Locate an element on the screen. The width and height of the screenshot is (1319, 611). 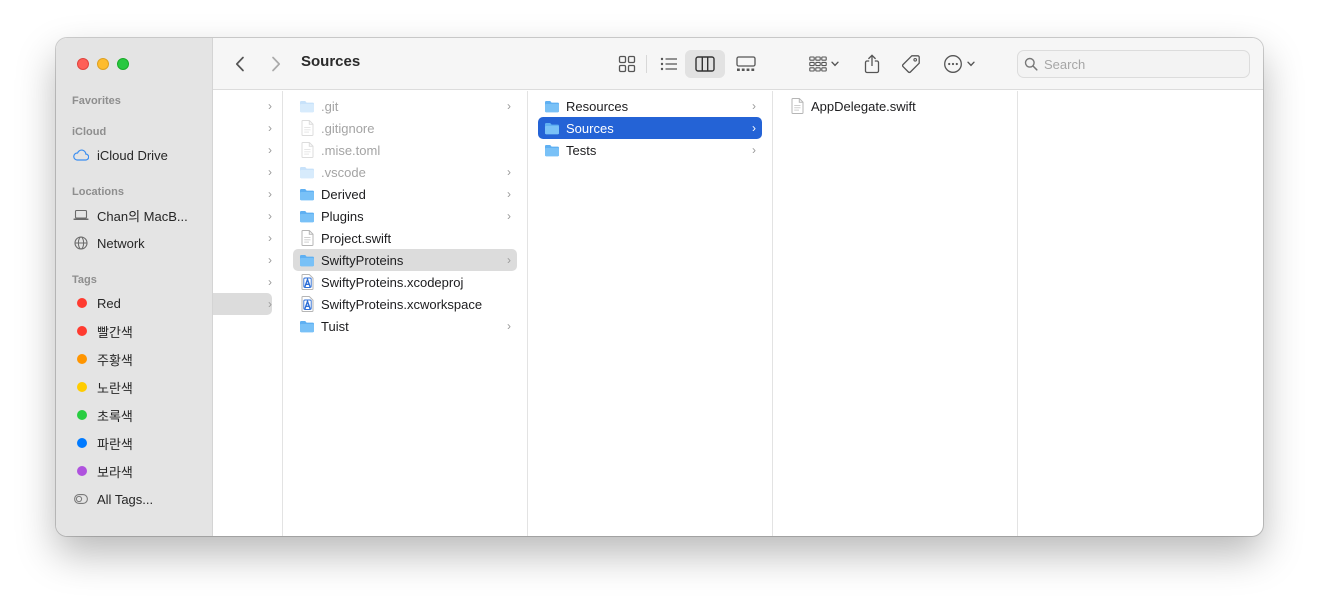
folder-row: Resources › is located at coordinates (650, 106).